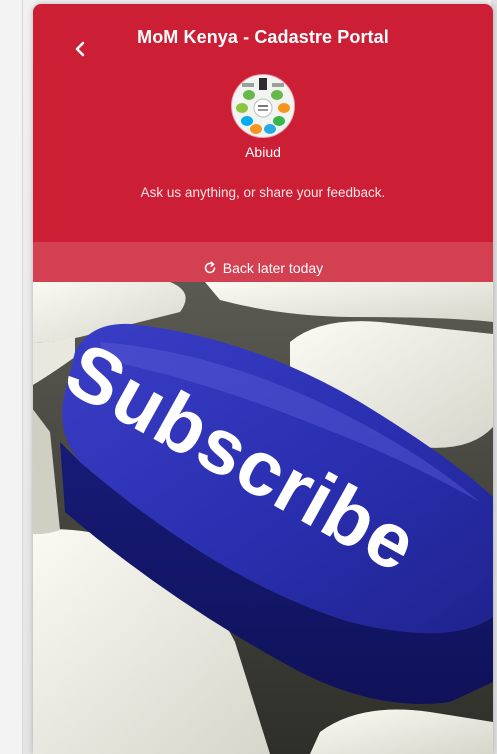  I want to click on status-text: Back later today, so click(273, 268).